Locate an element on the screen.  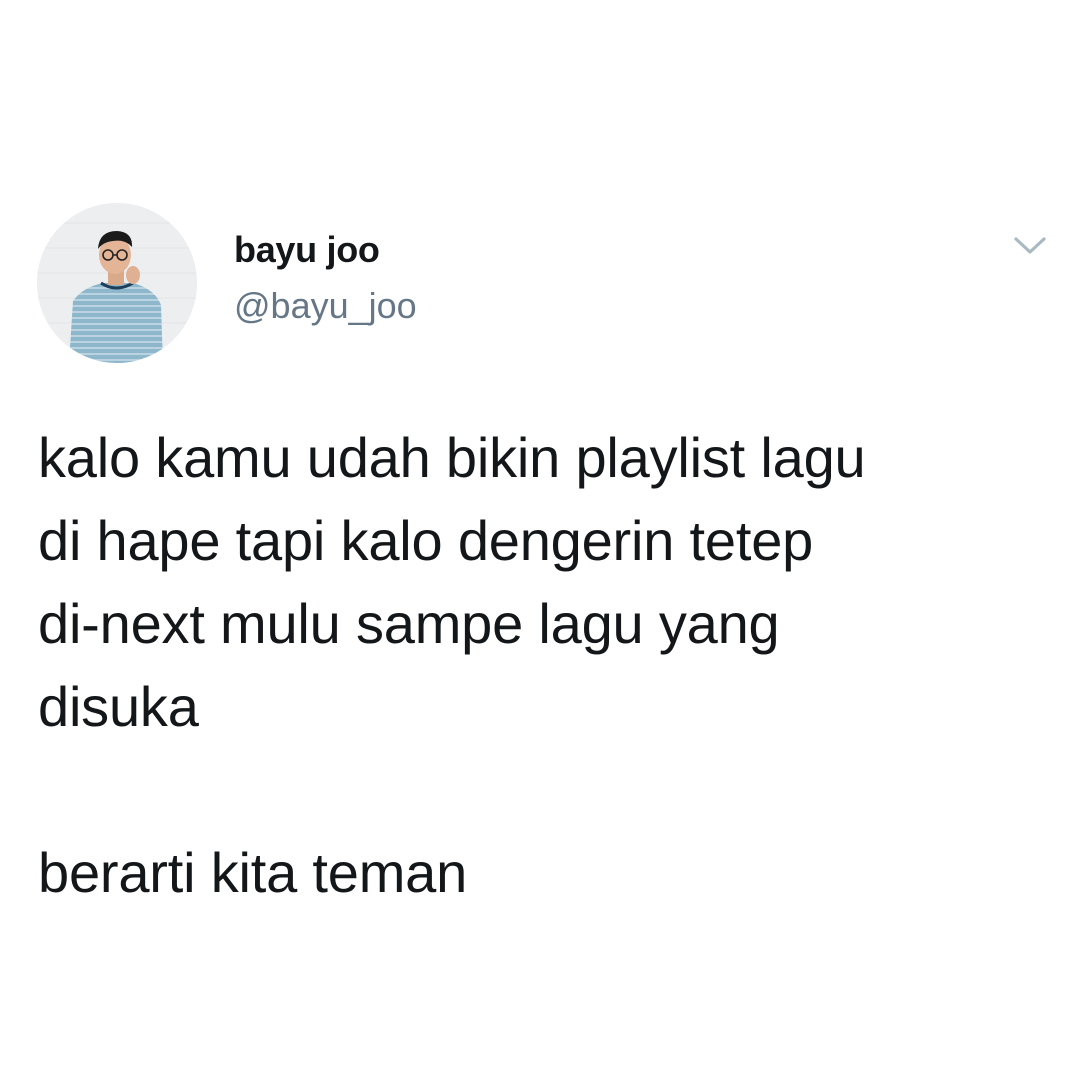
tweet-menu-button is located at coordinates (1030, 245).